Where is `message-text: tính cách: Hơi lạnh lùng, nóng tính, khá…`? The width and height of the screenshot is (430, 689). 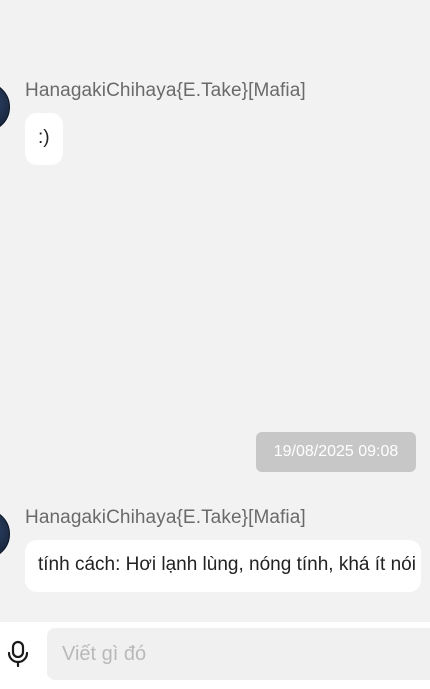
message-text: tính cách: Hơi lạnh lùng, nóng tính, khá… is located at coordinates (227, 564).